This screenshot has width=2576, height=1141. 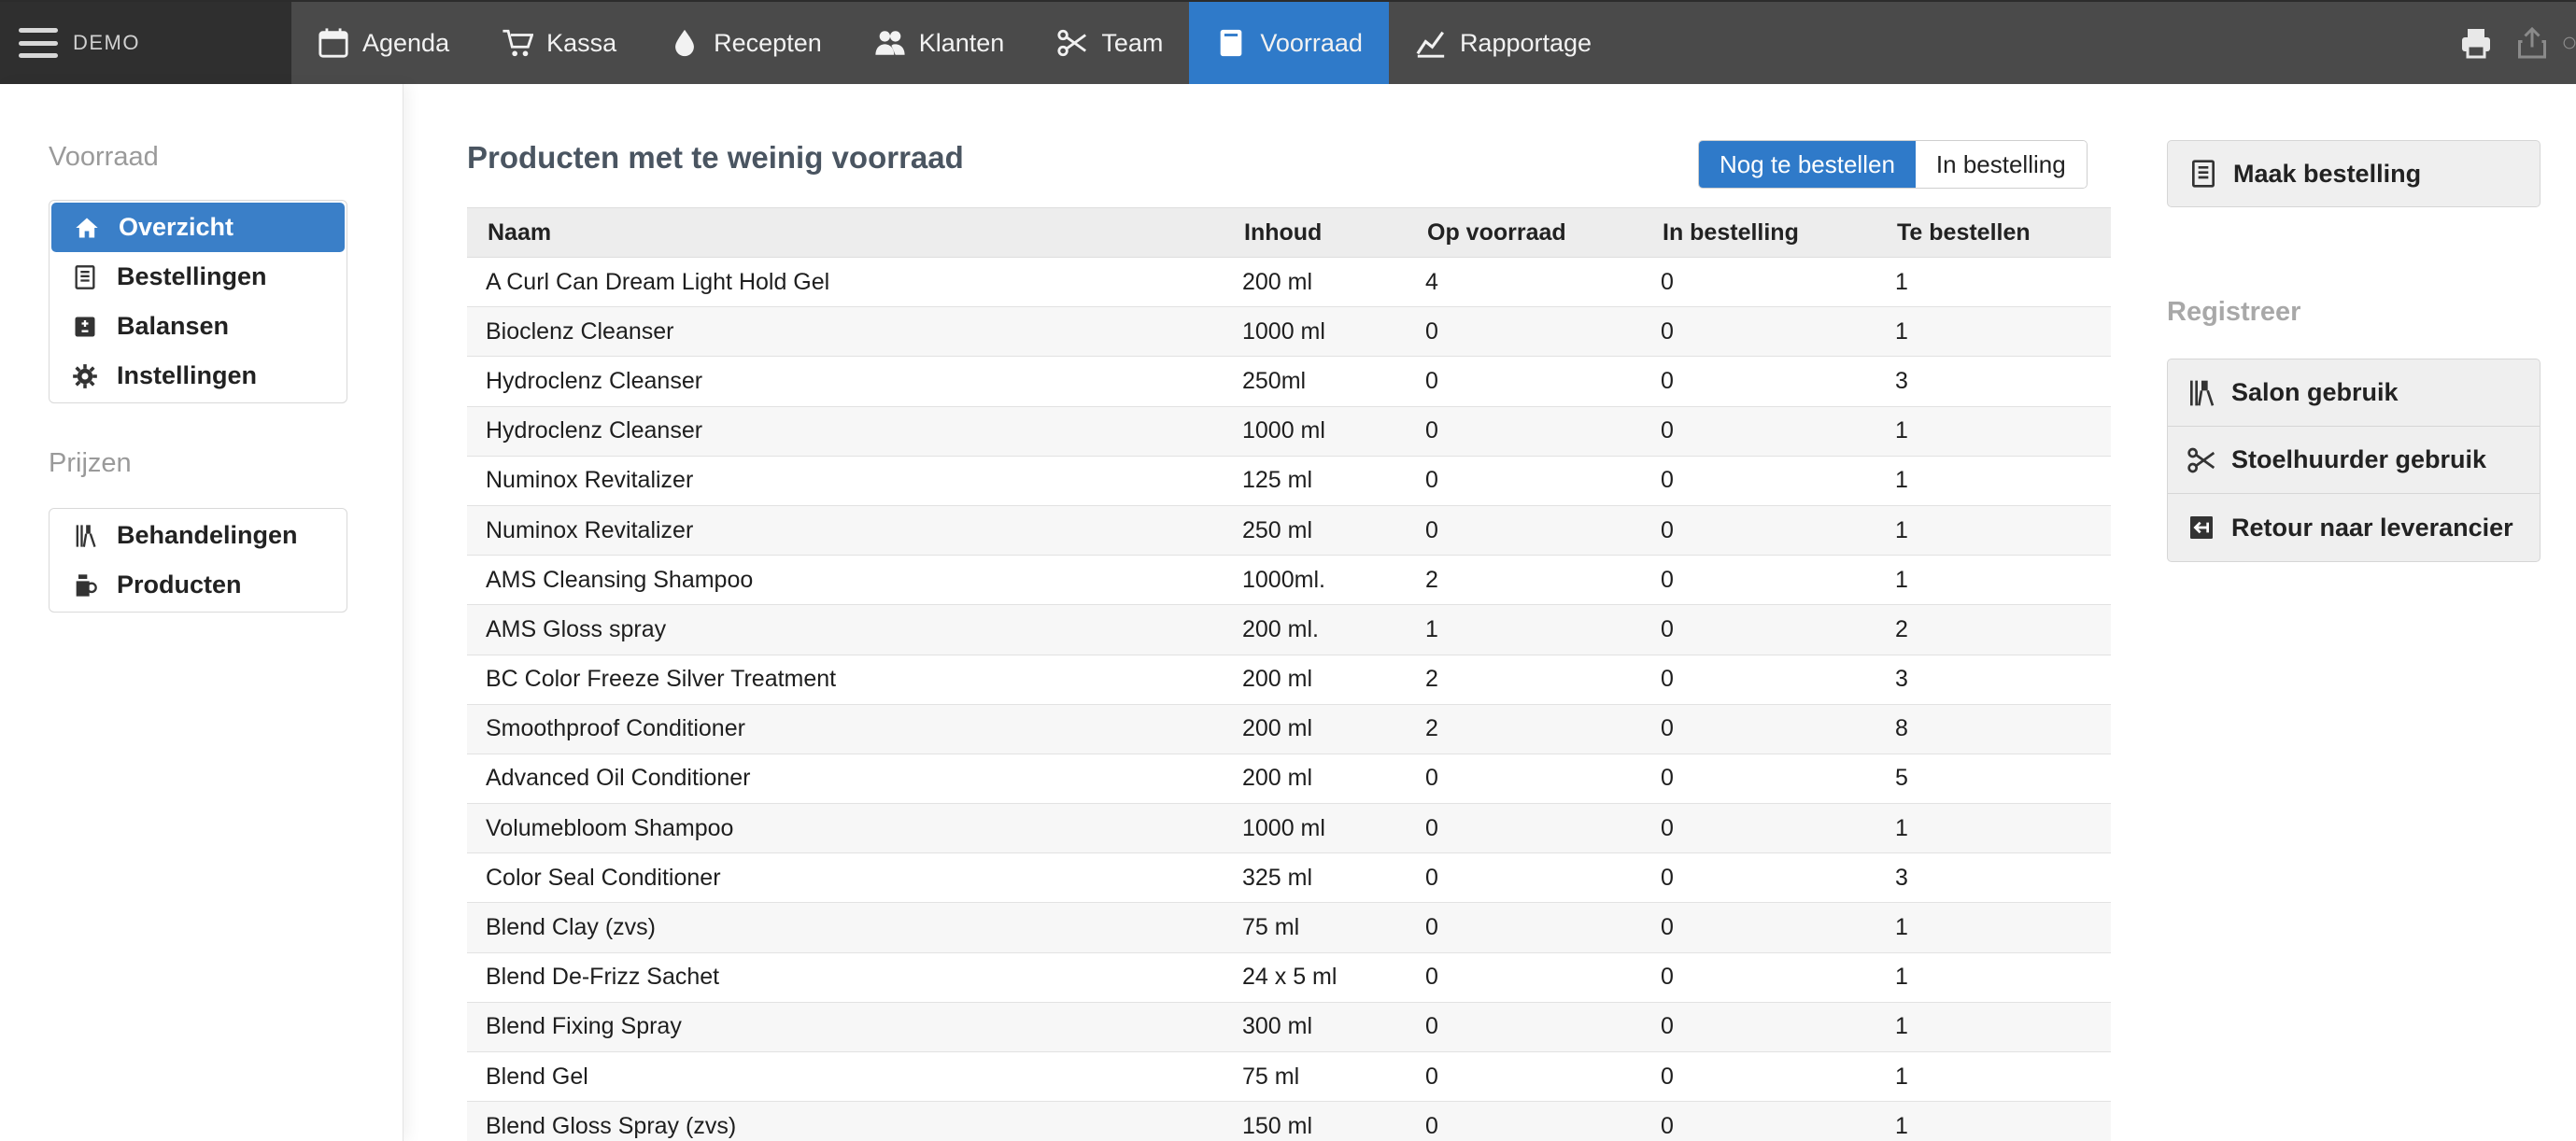 I want to click on register-salon-gebruik: Salon gebruik, so click(x=2354, y=393).